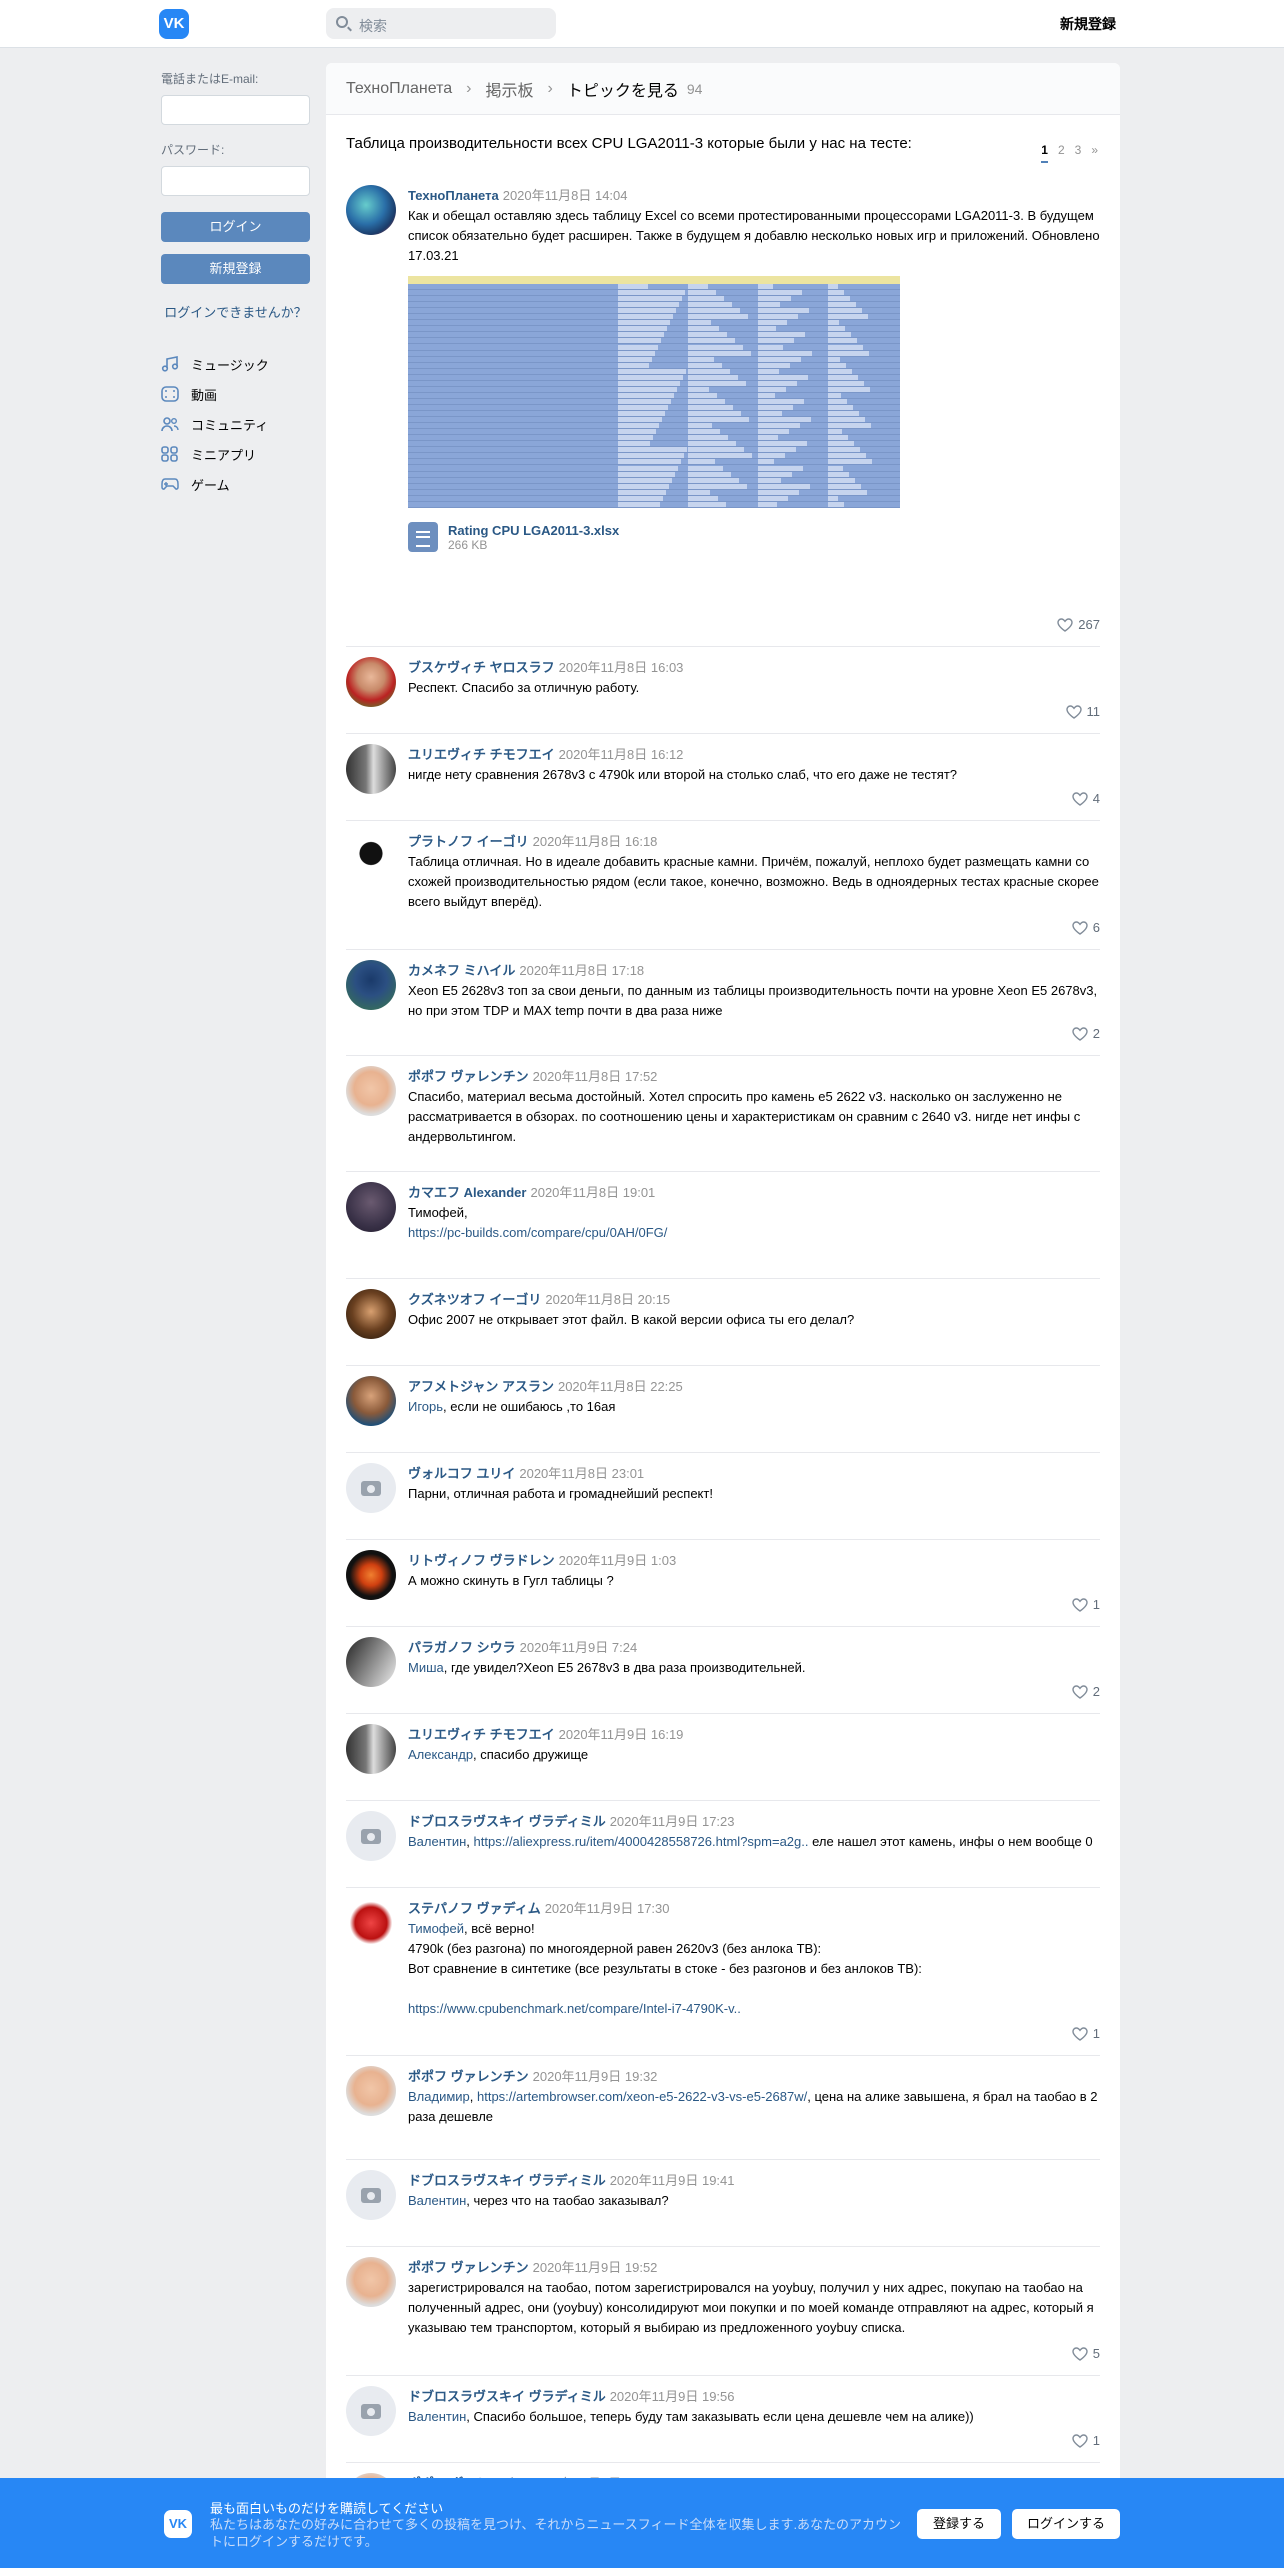 The height and width of the screenshot is (2568, 1284). I want to click on file-attachment: Rating CPU LGA2011-3.xlsx 266 KB, so click(754, 537).